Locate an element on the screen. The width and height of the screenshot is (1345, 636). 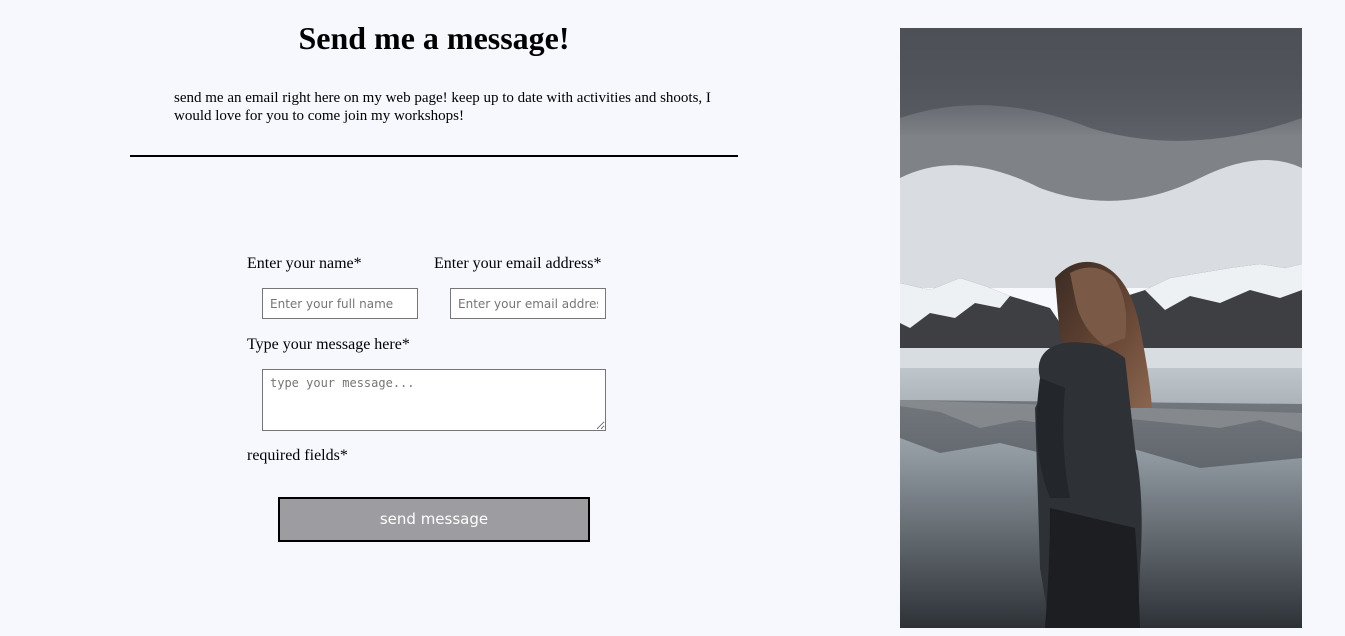
send-message-button: send message is located at coordinates (434, 519).